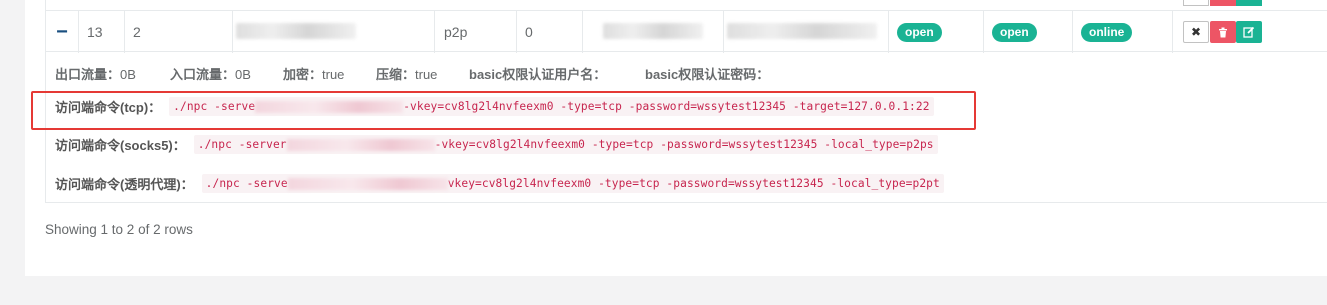  What do you see at coordinates (707, 74) in the screenshot?
I see `basic-auth-password: basic权限认证密码：` at bounding box center [707, 74].